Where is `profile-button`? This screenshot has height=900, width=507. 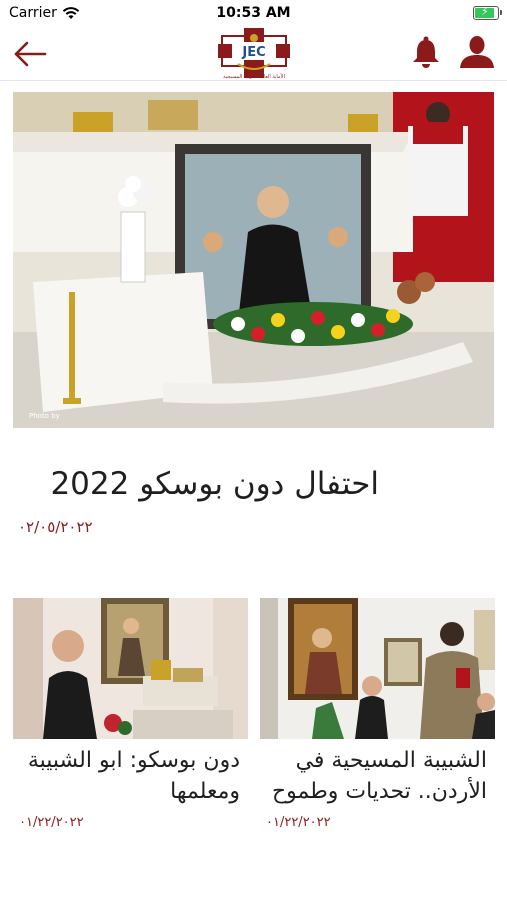
profile-button is located at coordinates (477, 52).